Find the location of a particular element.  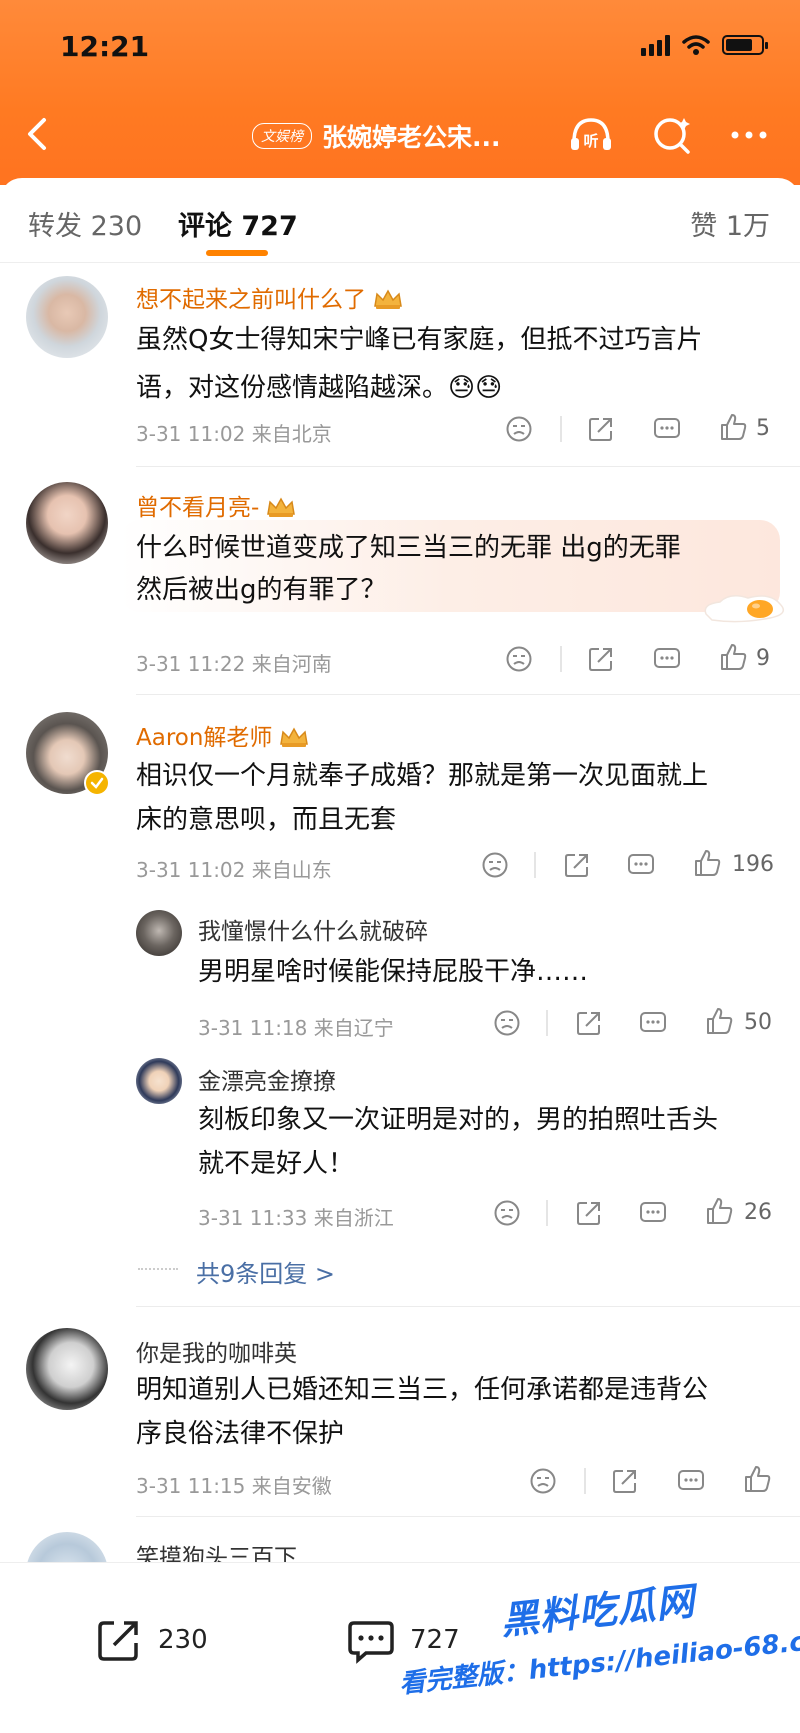

comment-meta: 3-31 11:22 来自河南 is located at coordinates (234, 664).